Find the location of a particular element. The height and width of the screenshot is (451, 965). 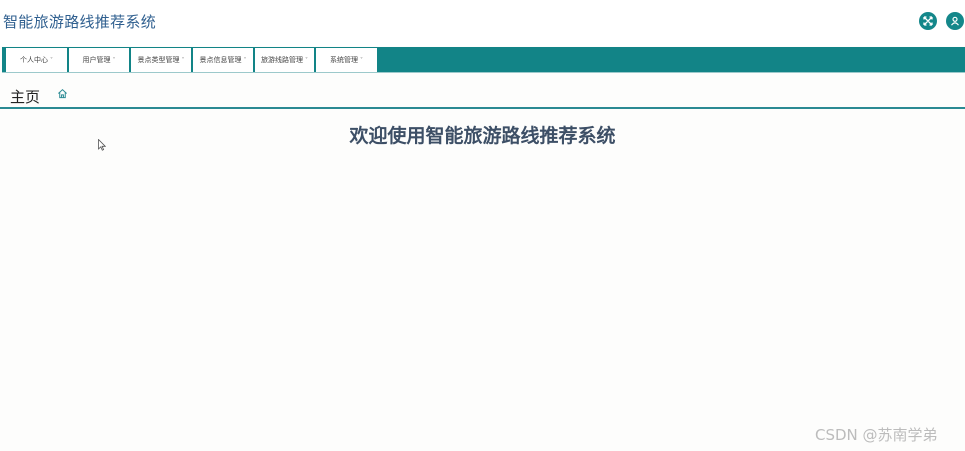

breadcrumb: 主页 is located at coordinates (482, 93).